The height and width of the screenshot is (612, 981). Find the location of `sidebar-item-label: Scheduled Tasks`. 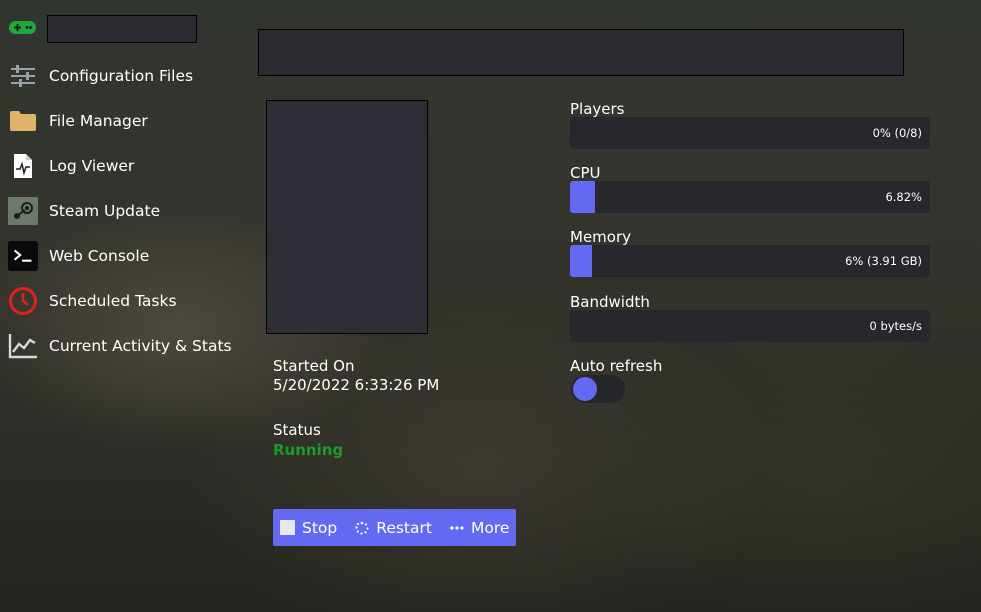

sidebar-item-label: Scheduled Tasks is located at coordinates (113, 300).